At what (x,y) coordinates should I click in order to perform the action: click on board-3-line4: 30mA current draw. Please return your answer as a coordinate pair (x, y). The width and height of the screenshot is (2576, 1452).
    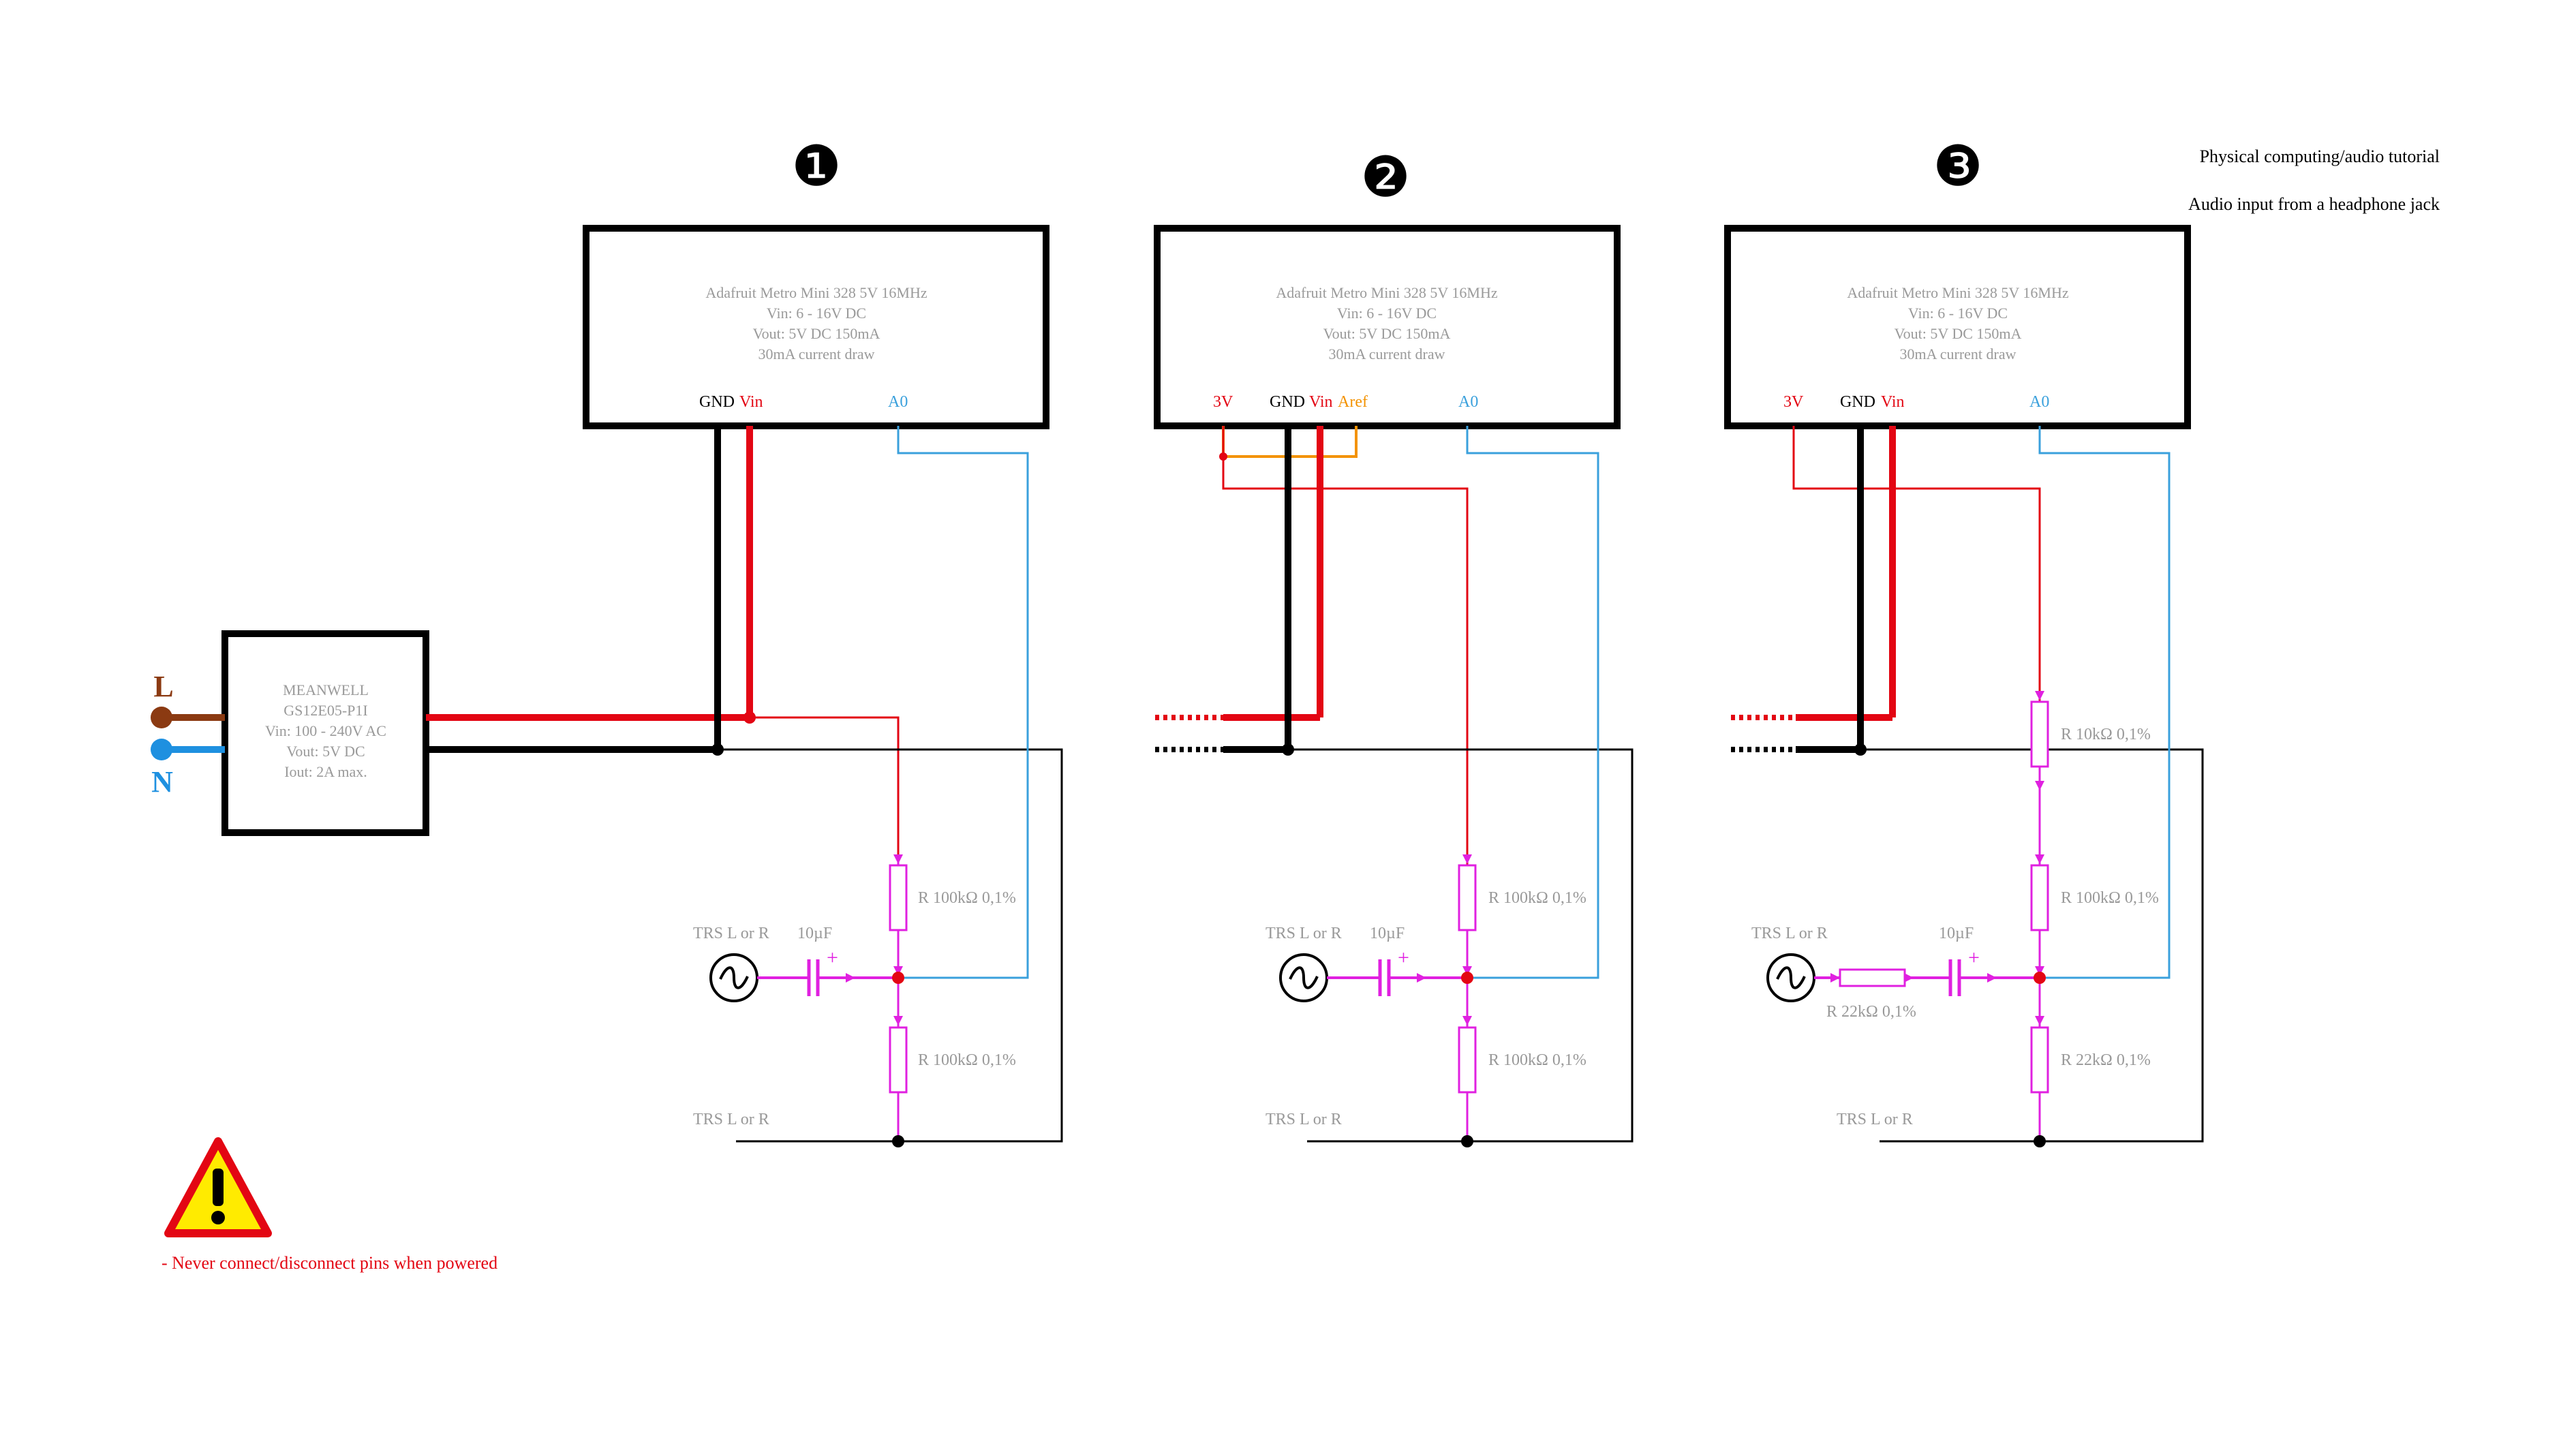
    Looking at the image, I should click on (1957, 353).